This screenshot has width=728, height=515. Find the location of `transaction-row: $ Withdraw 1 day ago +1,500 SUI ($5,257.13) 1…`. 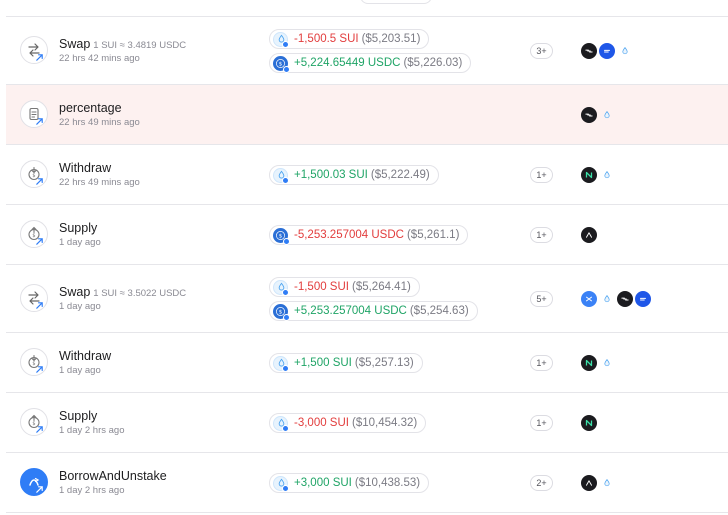

transaction-row: $ Withdraw 1 day ago +1,500 SUI ($5,257.13) 1… is located at coordinates (367, 363).